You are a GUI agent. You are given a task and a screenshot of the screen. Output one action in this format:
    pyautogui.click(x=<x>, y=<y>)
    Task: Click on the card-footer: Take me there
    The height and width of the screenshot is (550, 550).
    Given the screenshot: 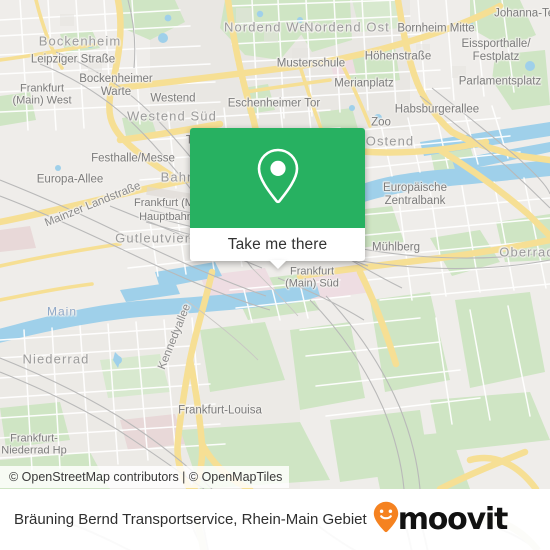 What is the action you would take?
    pyautogui.click(x=277, y=244)
    